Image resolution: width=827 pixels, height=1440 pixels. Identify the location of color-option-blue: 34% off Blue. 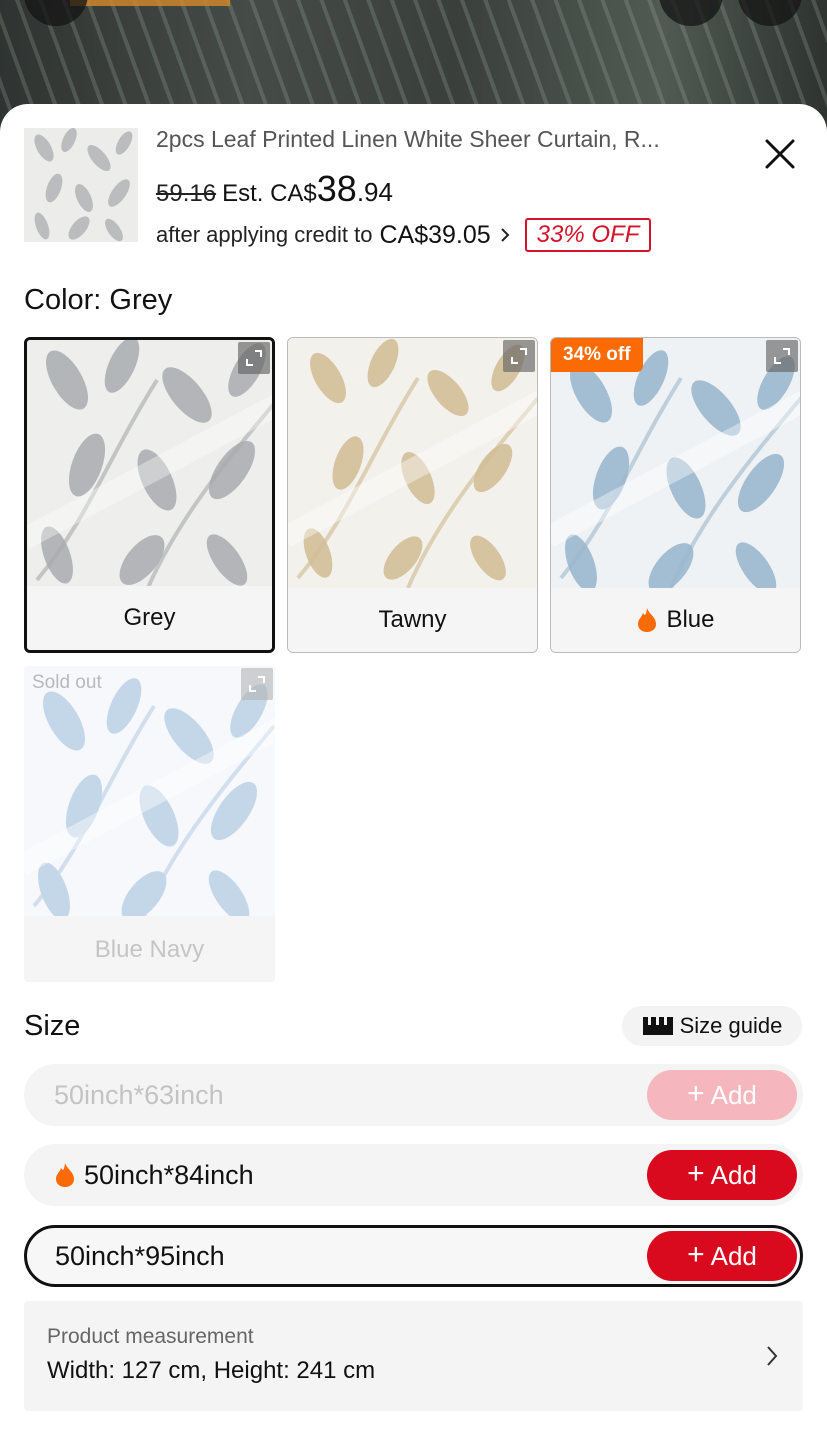
(675, 495).